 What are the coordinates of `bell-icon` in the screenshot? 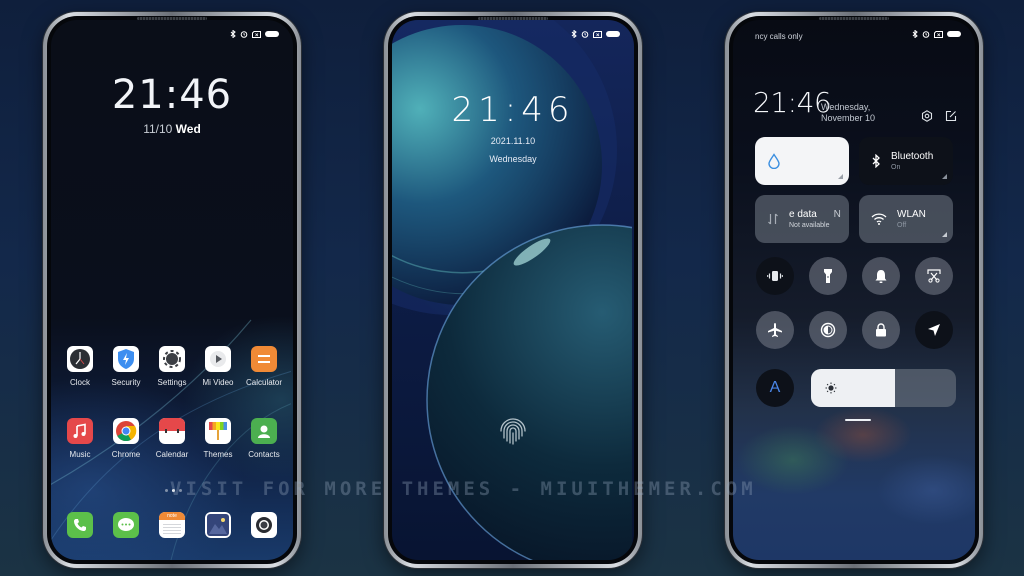 It's located at (881, 276).